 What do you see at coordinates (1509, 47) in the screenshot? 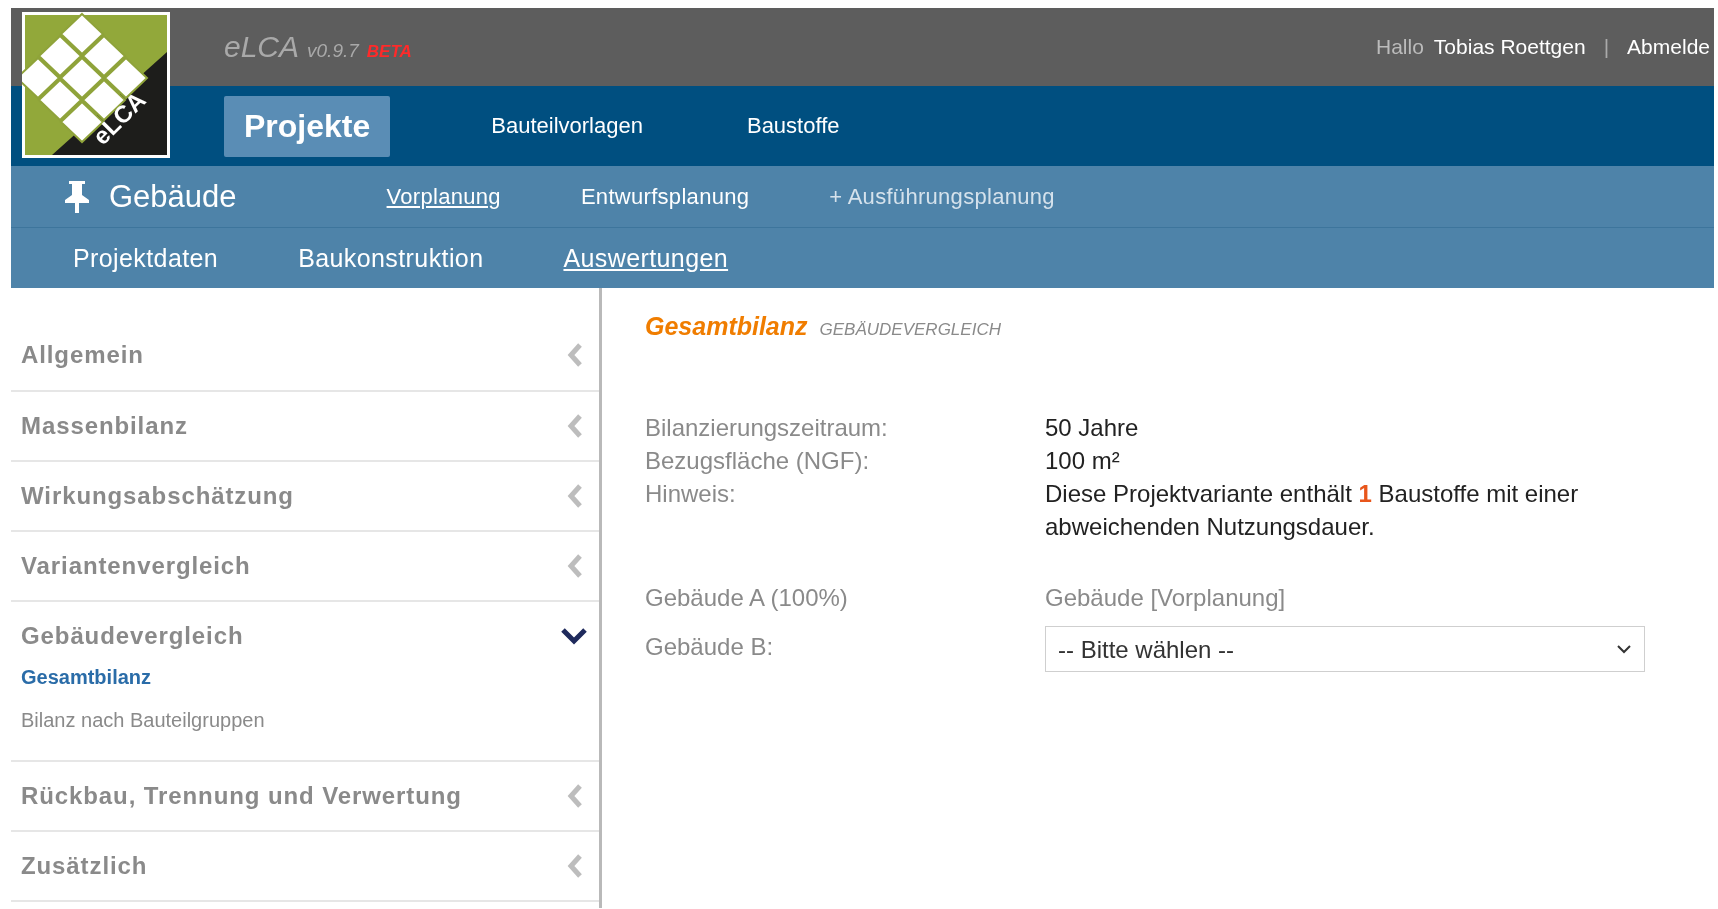
I see `user-name: Tobias Roettgen` at bounding box center [1509, 47].